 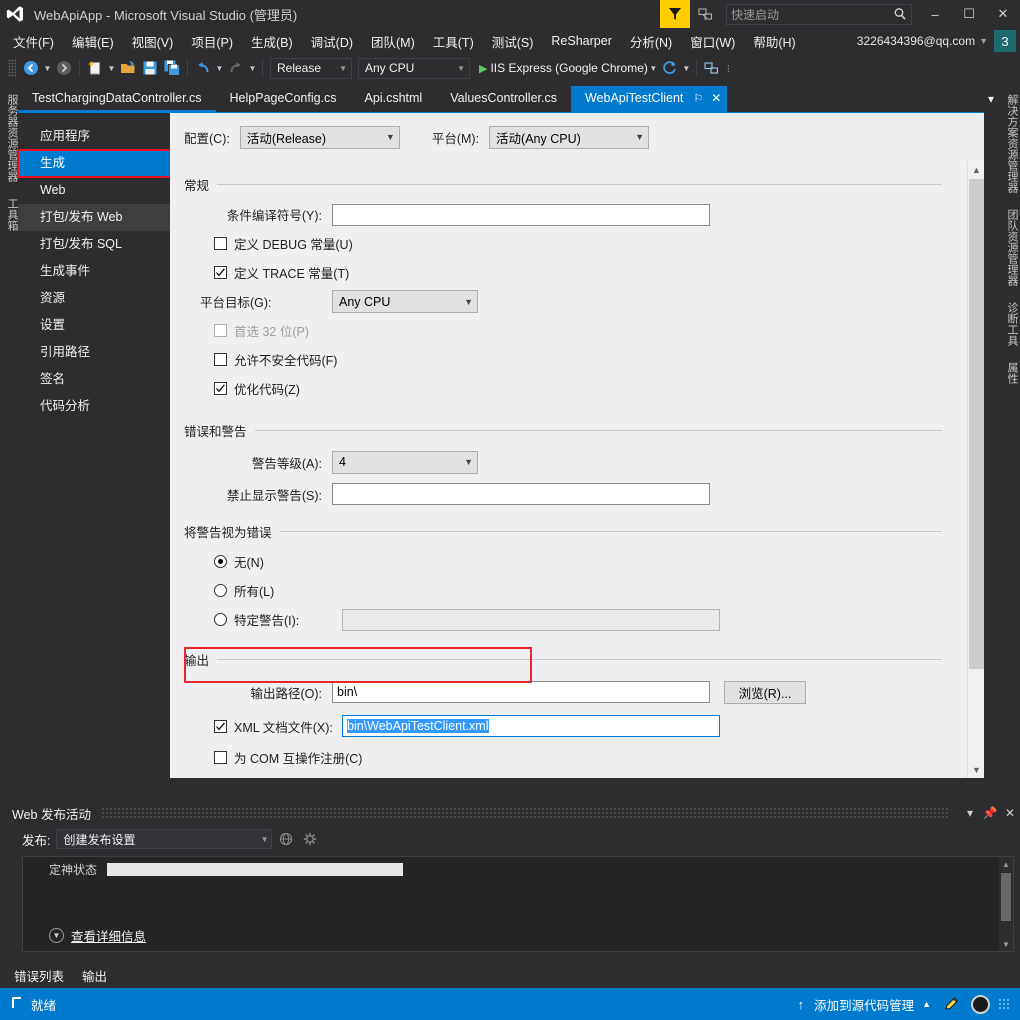 I want to click on send-feedback-icon, so click(x=675, y=14).